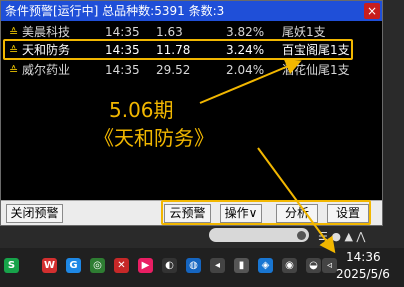  Describe the element at coordinates (173, 70) in the screenshot. I see `stock-price: 29.52` at that location.